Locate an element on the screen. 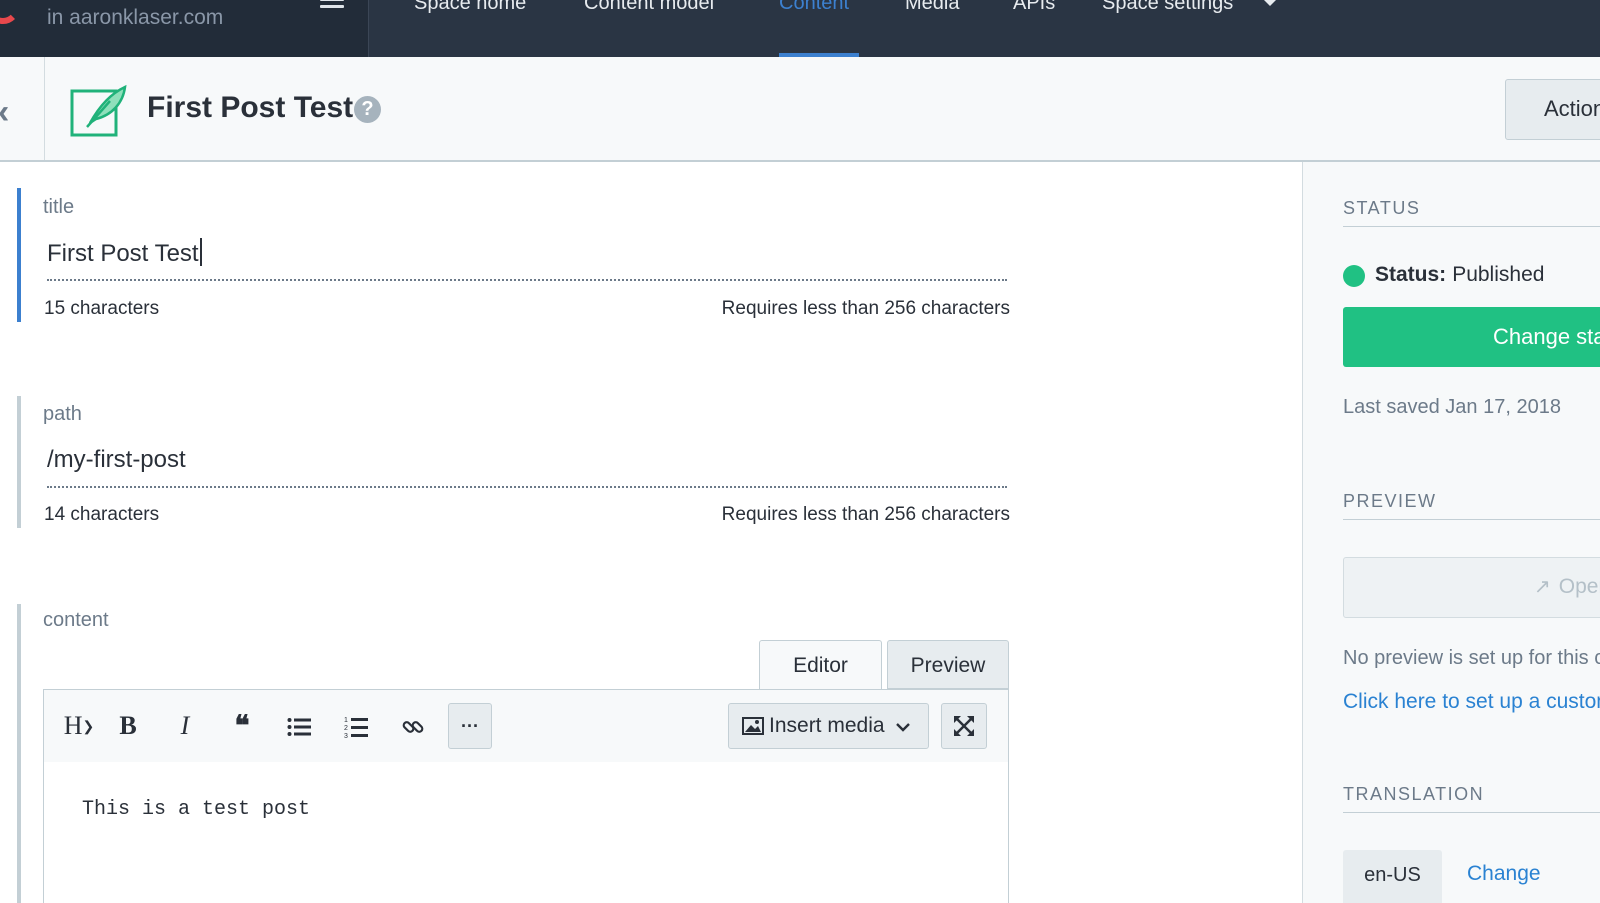 The width and height of the screenshot is (1600, 903). setup-preview-link: Click here to set up a custom preview is located at coordinates (1471, 702).